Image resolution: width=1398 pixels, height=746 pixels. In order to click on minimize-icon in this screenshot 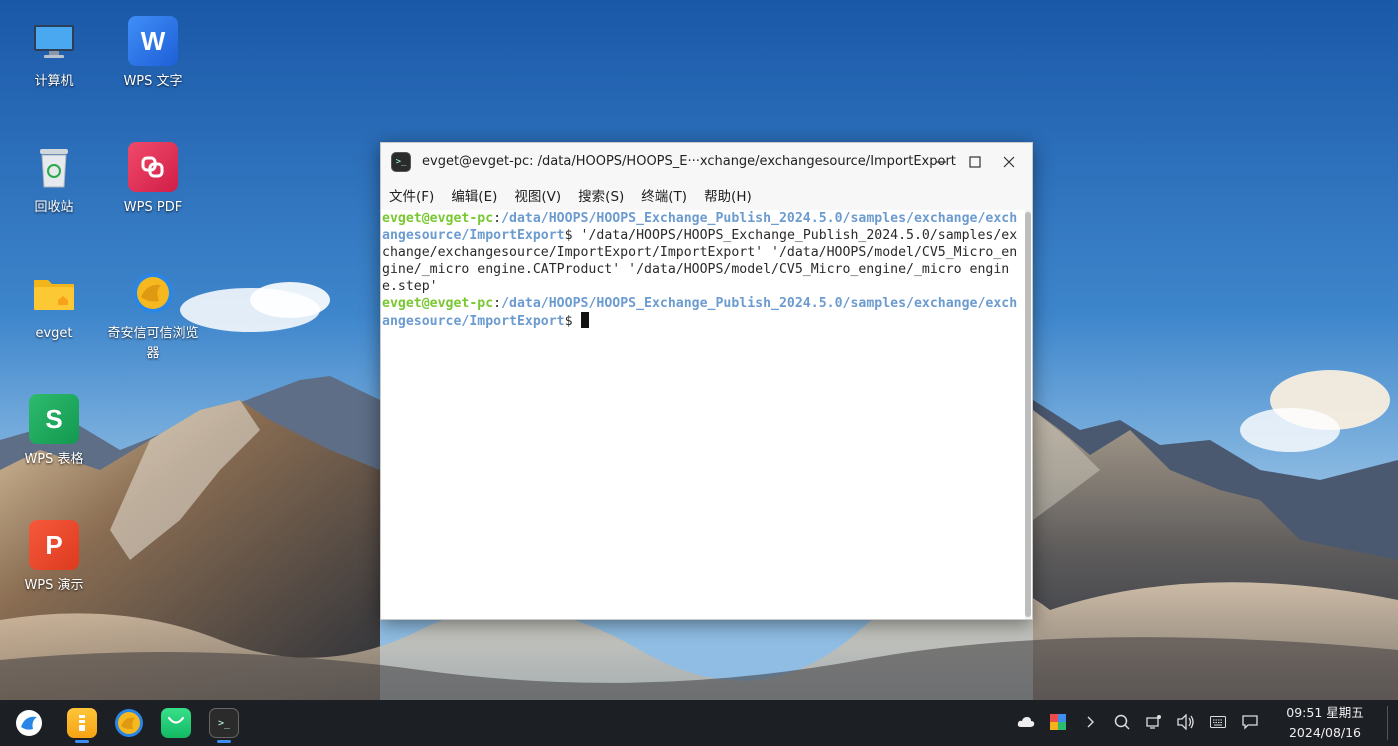, I will do `click(941, 161)`.